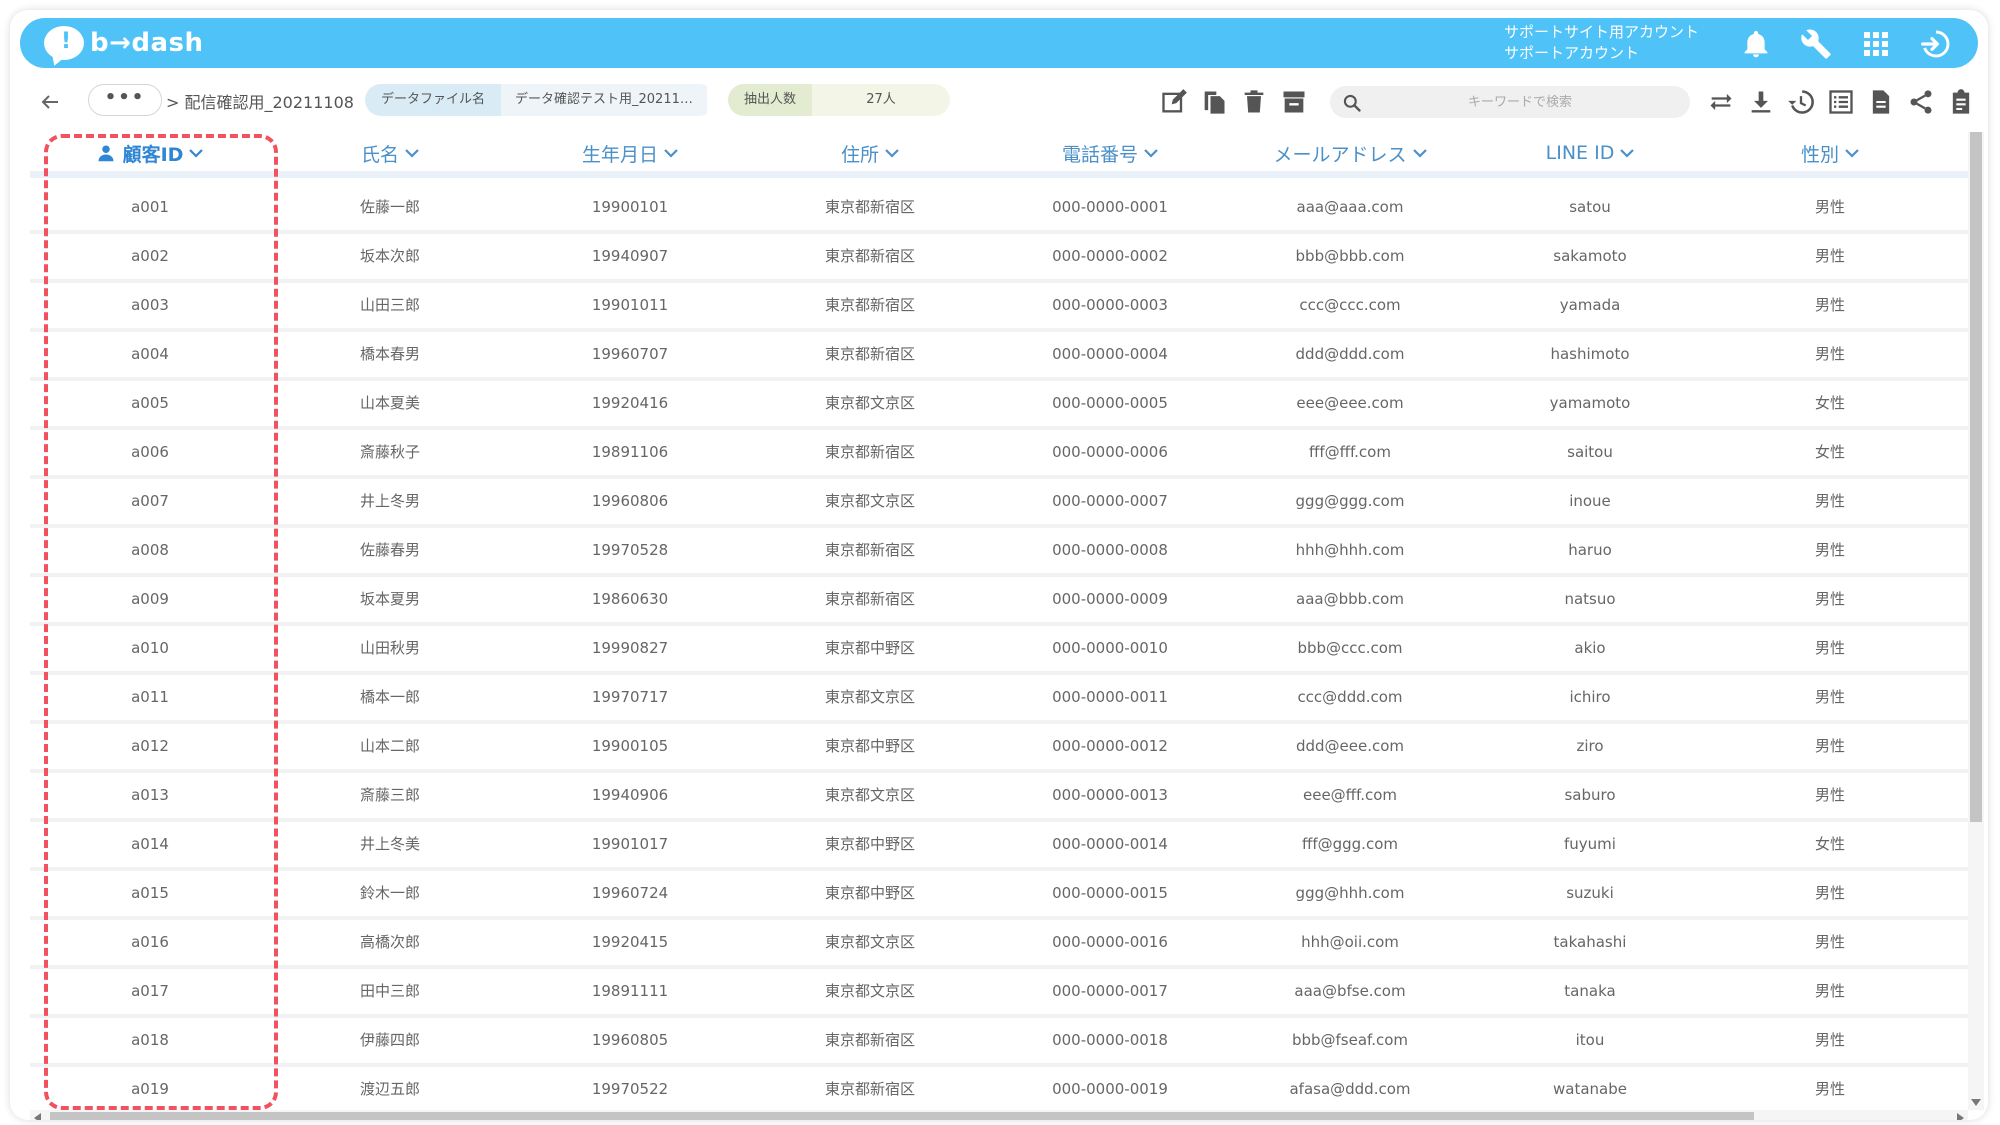  What do you see at coordinates (1110, 153) in the screenshot?
I see `column-header-phone: 電話番号` at bounding box center [1110, 153].